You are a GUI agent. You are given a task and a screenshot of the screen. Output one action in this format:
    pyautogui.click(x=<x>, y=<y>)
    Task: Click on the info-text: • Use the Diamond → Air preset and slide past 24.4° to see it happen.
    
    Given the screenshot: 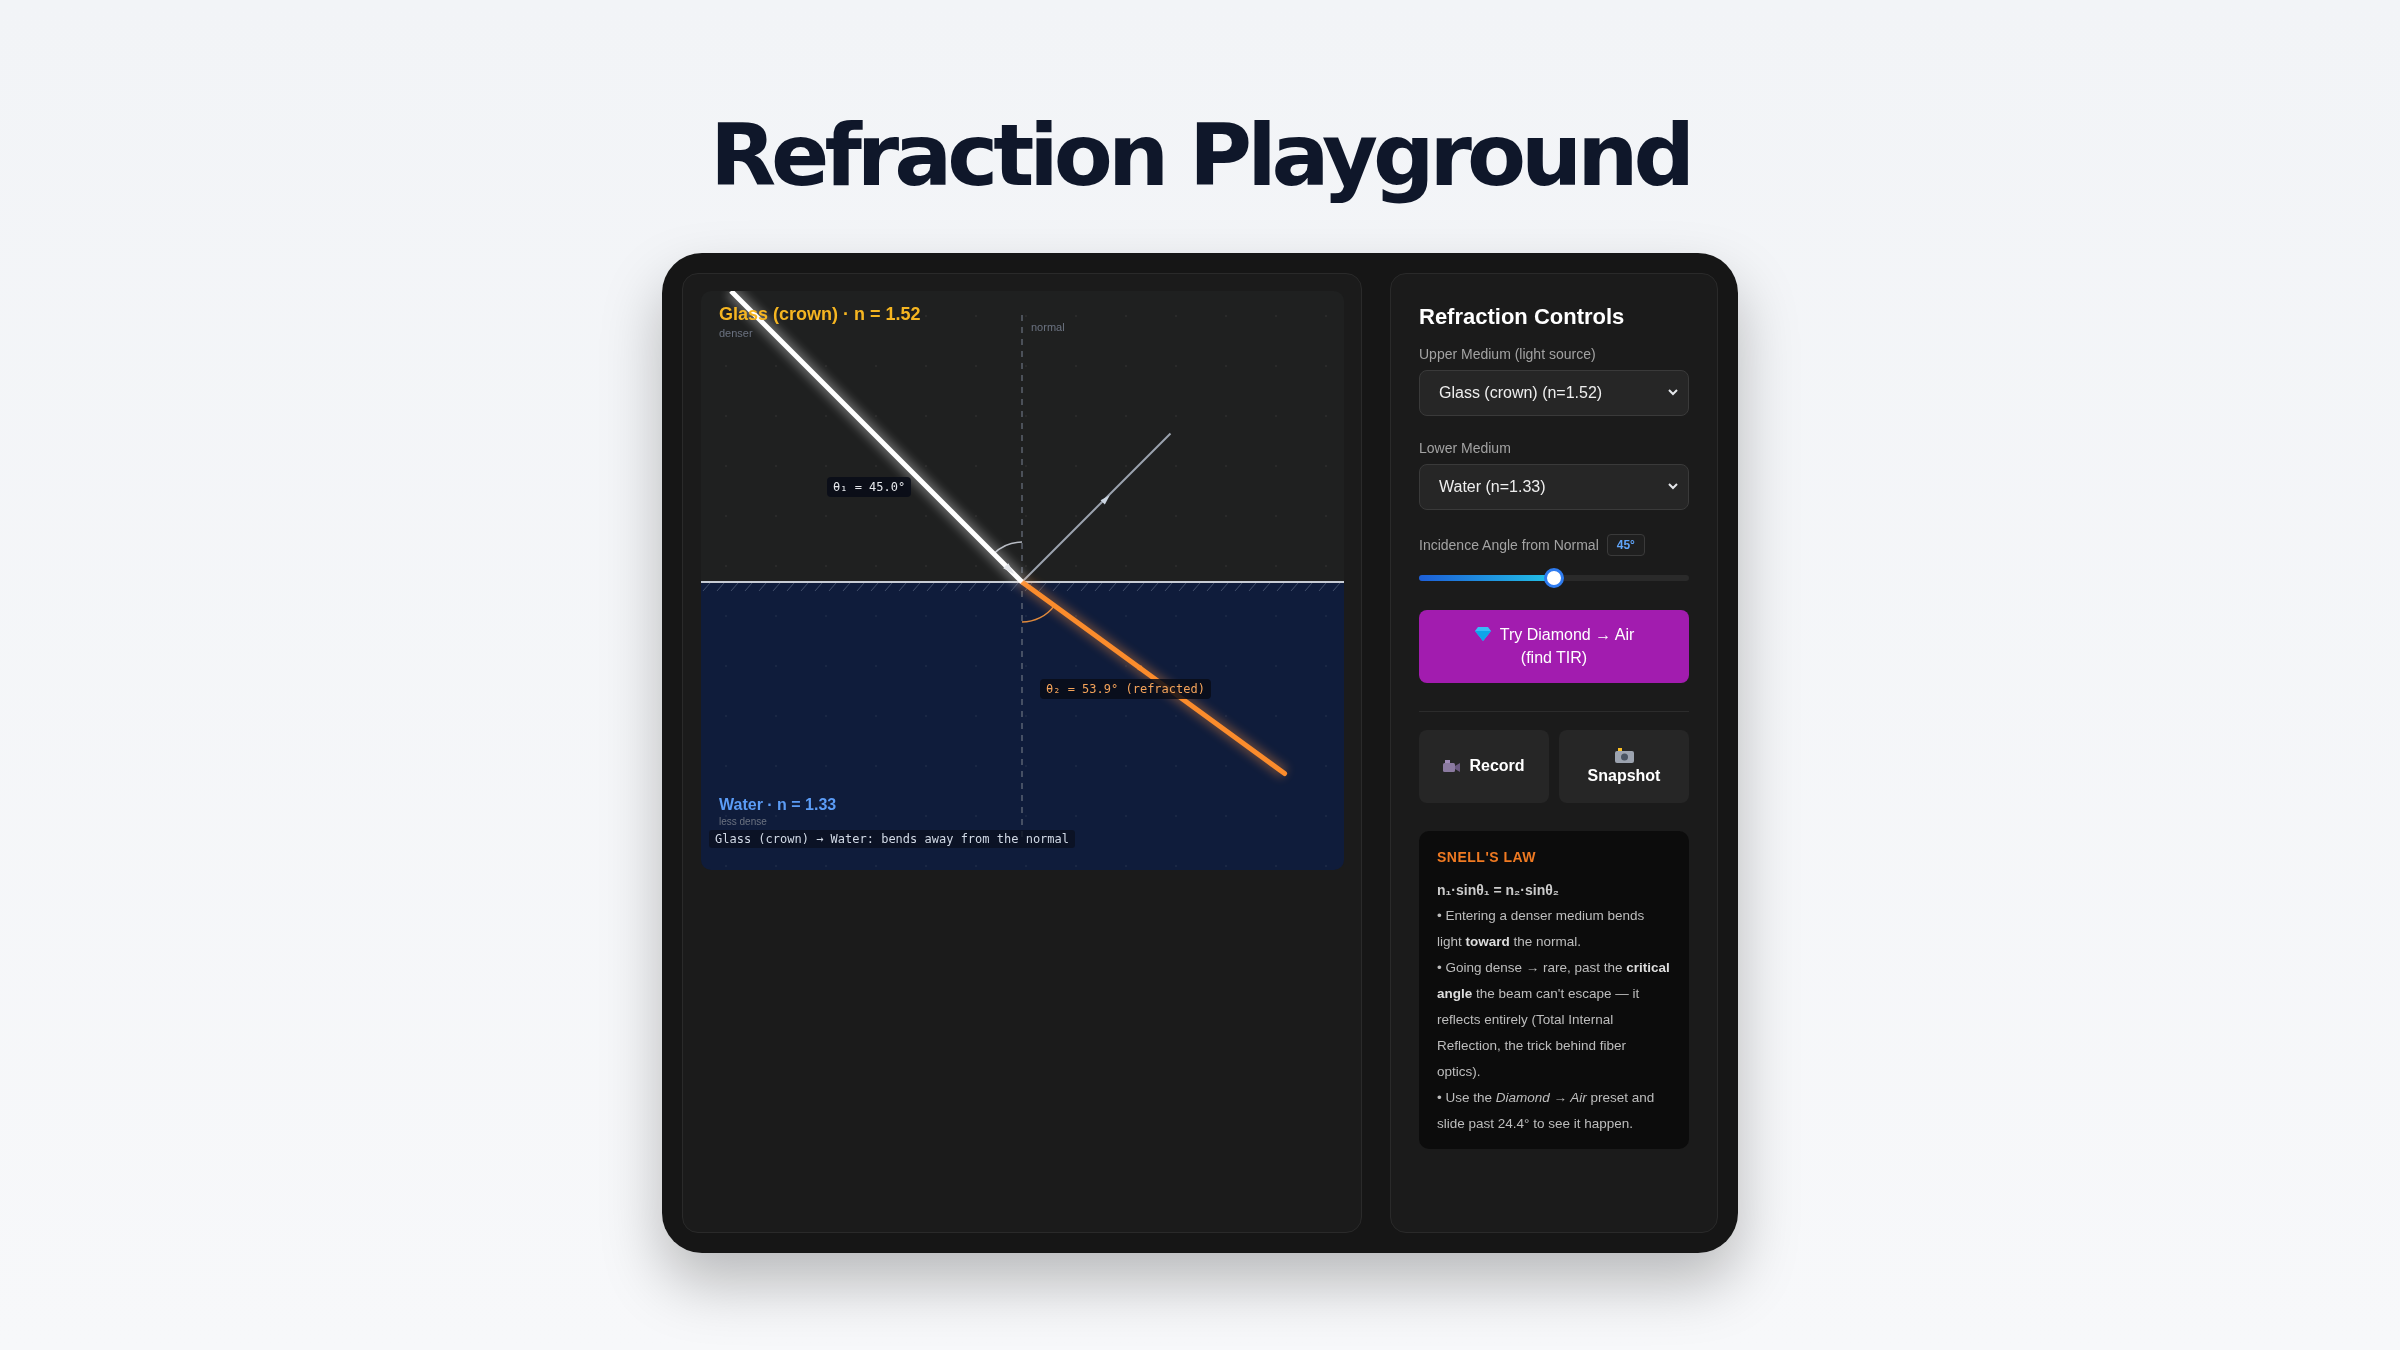 What is the action you would take?
    pyautogui.click(x=1546, y=1110)
    